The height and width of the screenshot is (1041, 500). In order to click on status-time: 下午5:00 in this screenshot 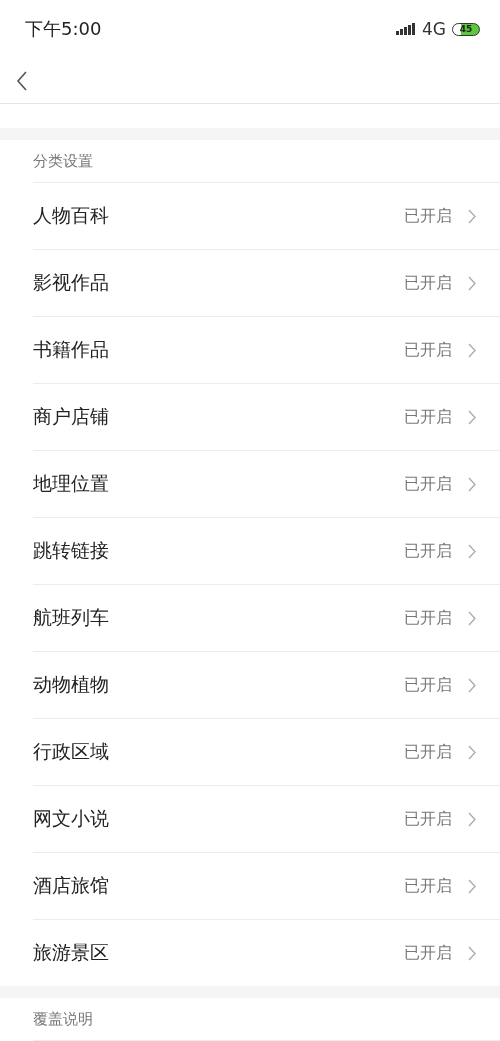, I will do `click(63, 29)`.